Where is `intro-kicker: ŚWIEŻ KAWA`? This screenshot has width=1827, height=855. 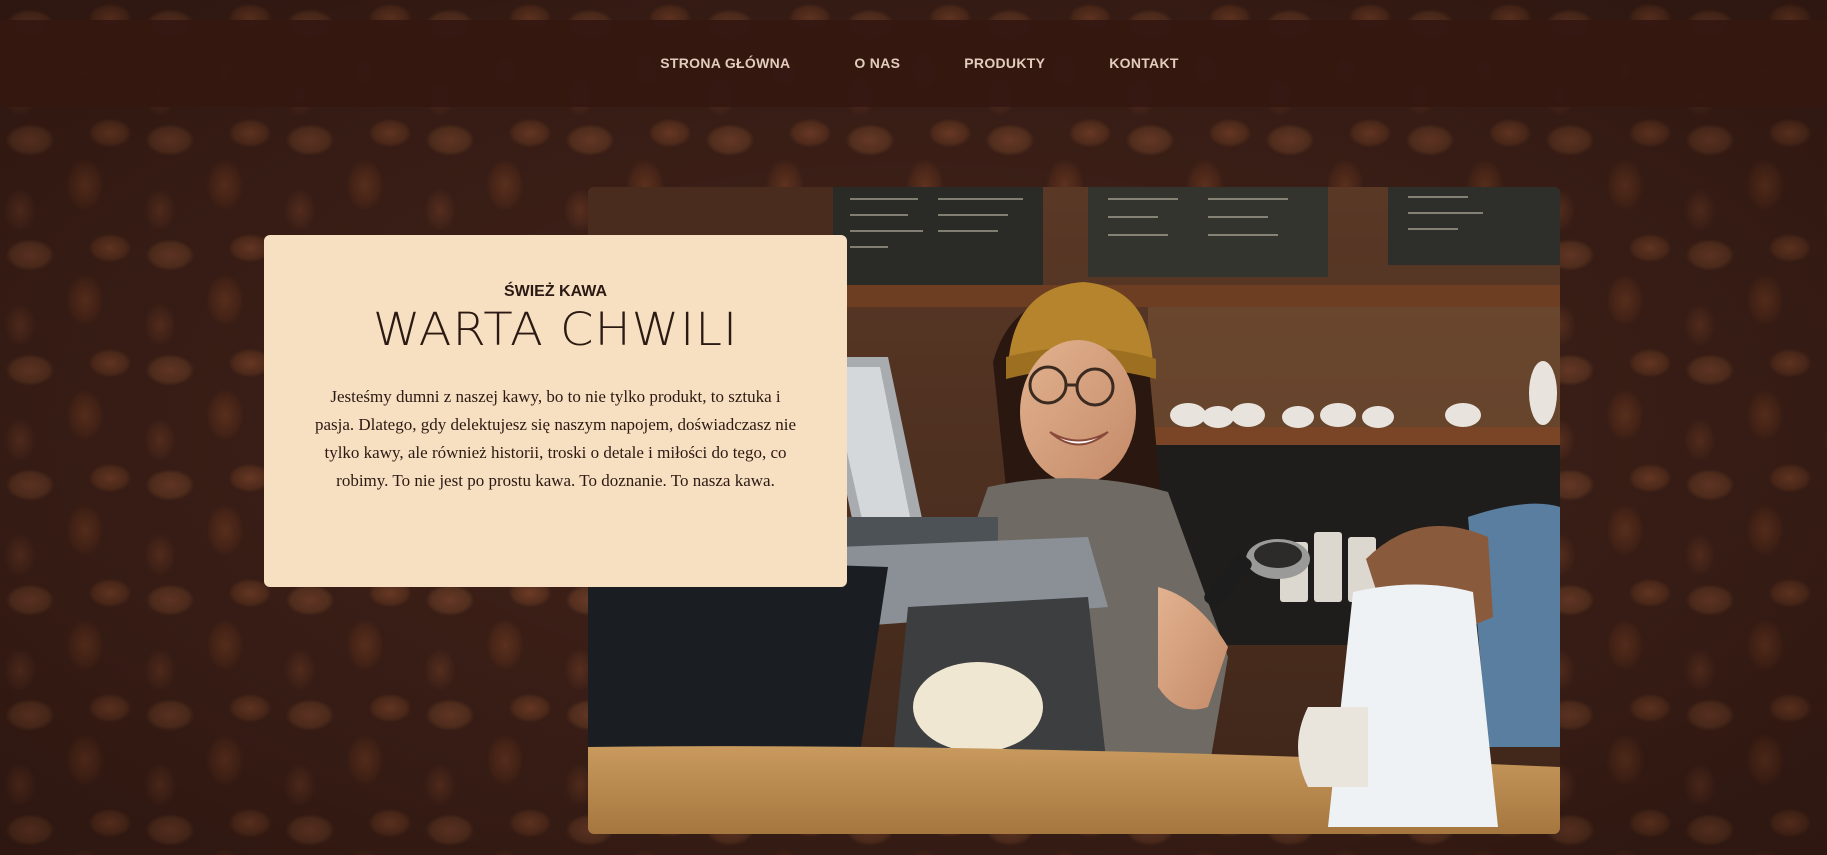 intro-kicker: ŚWIEŻ KAWA is located at coordinates (555, 291).